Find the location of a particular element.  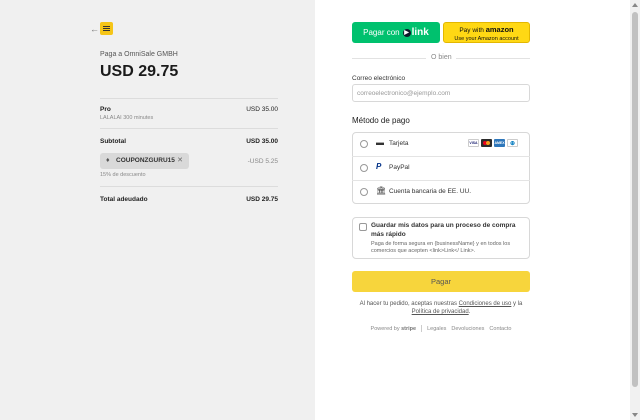

pay-with-link-button: Pagar con ▶ link is located at coordinates (396, 32).